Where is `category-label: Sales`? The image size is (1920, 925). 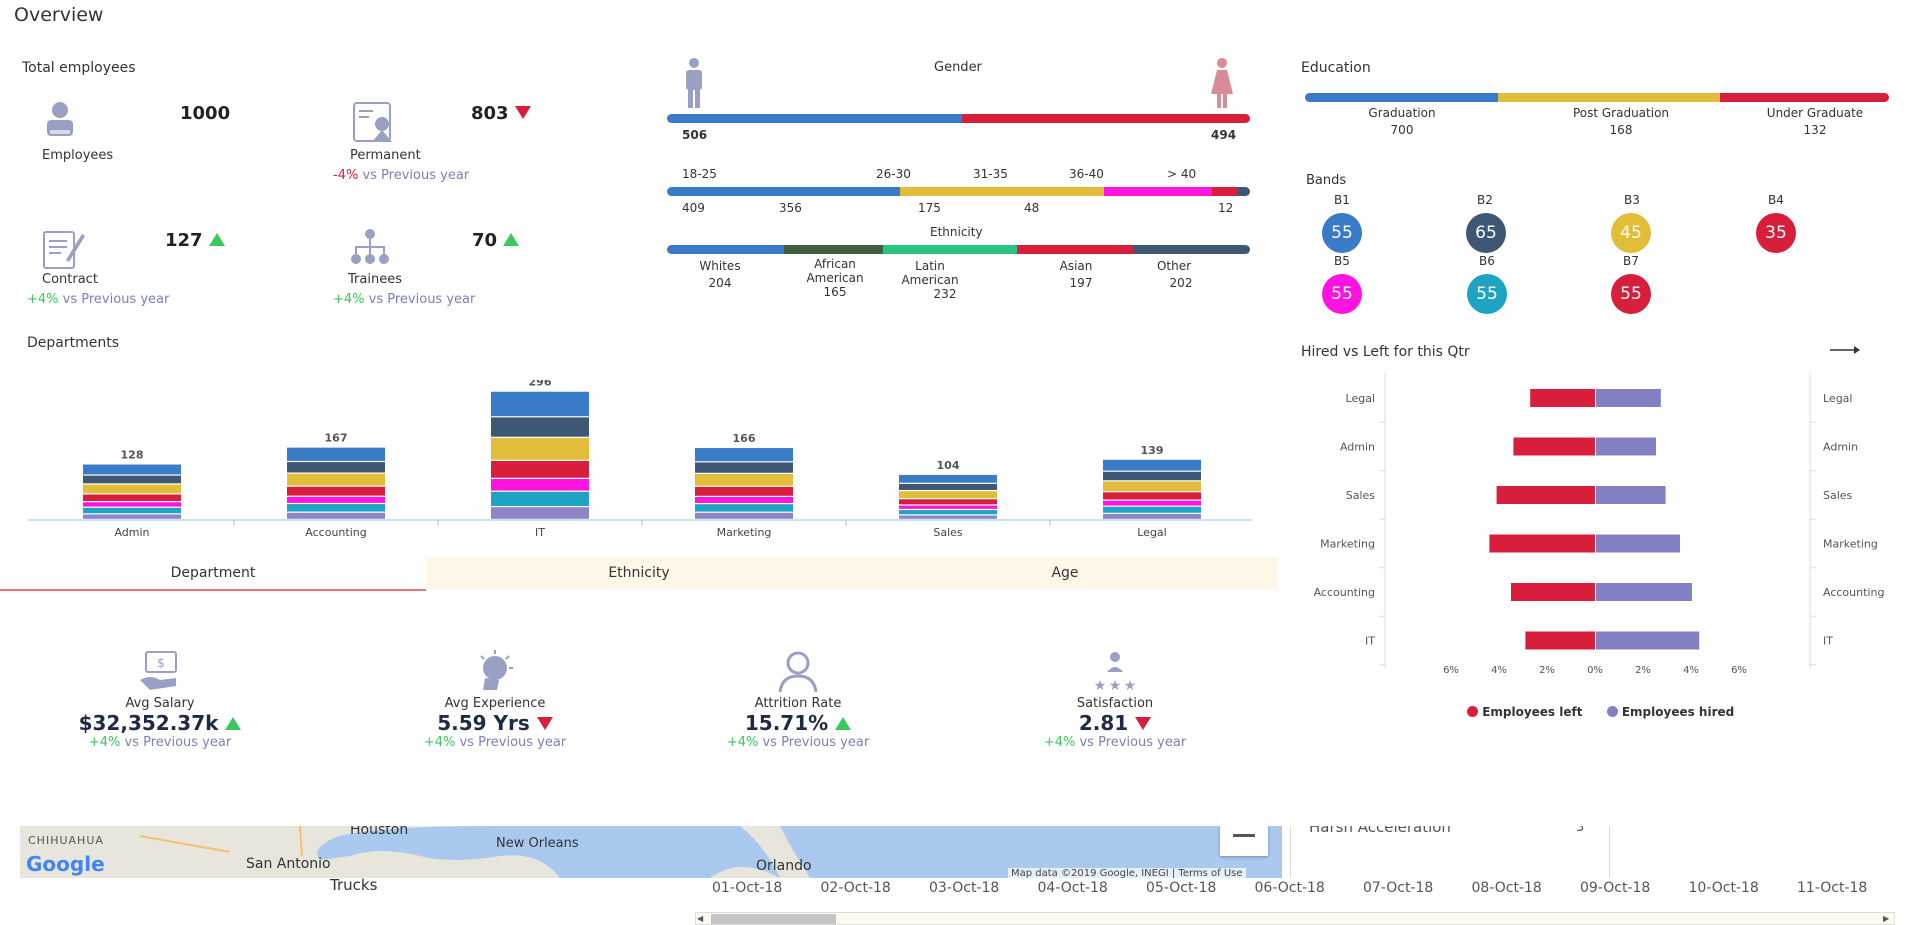
category-label: Sales is located at coordinates (1838, 495).